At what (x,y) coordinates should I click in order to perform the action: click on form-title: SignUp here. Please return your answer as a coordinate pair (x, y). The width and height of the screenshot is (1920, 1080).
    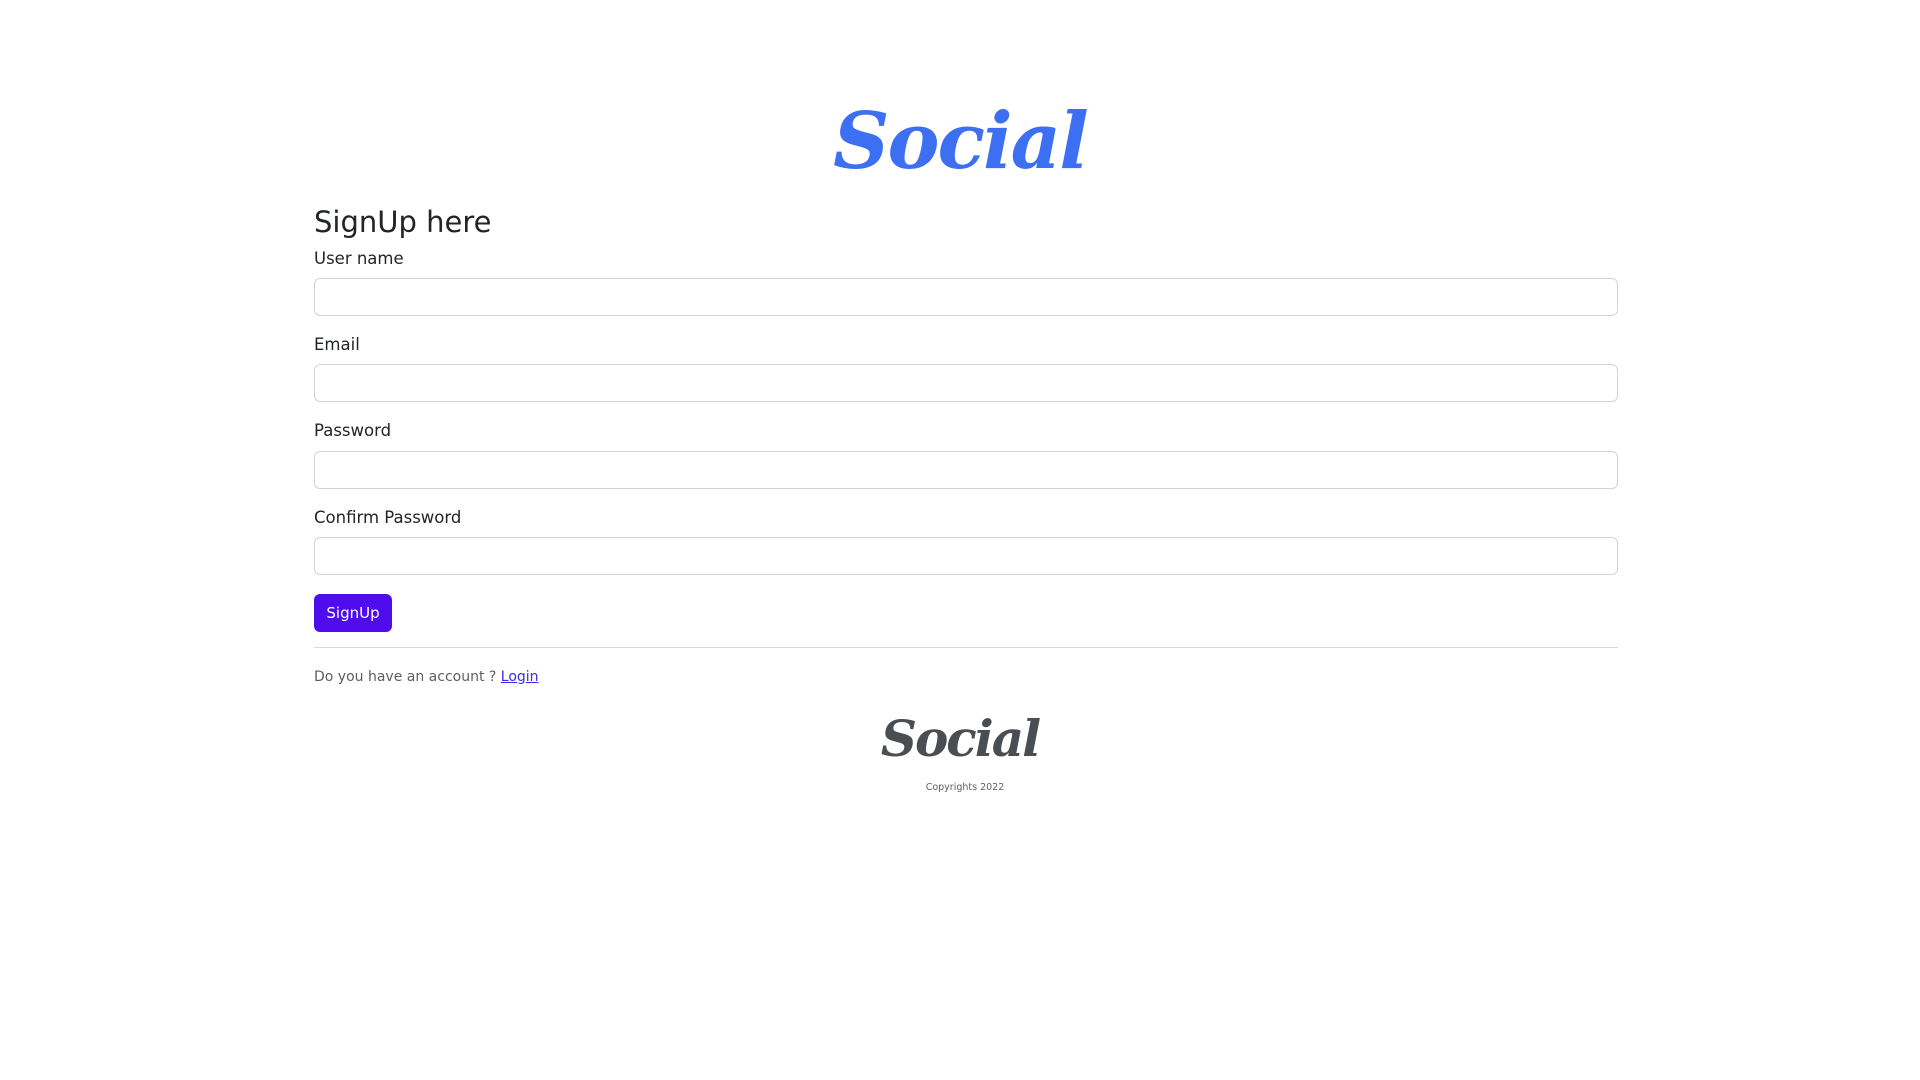
    Looking at the image, I should click on (403, 222).